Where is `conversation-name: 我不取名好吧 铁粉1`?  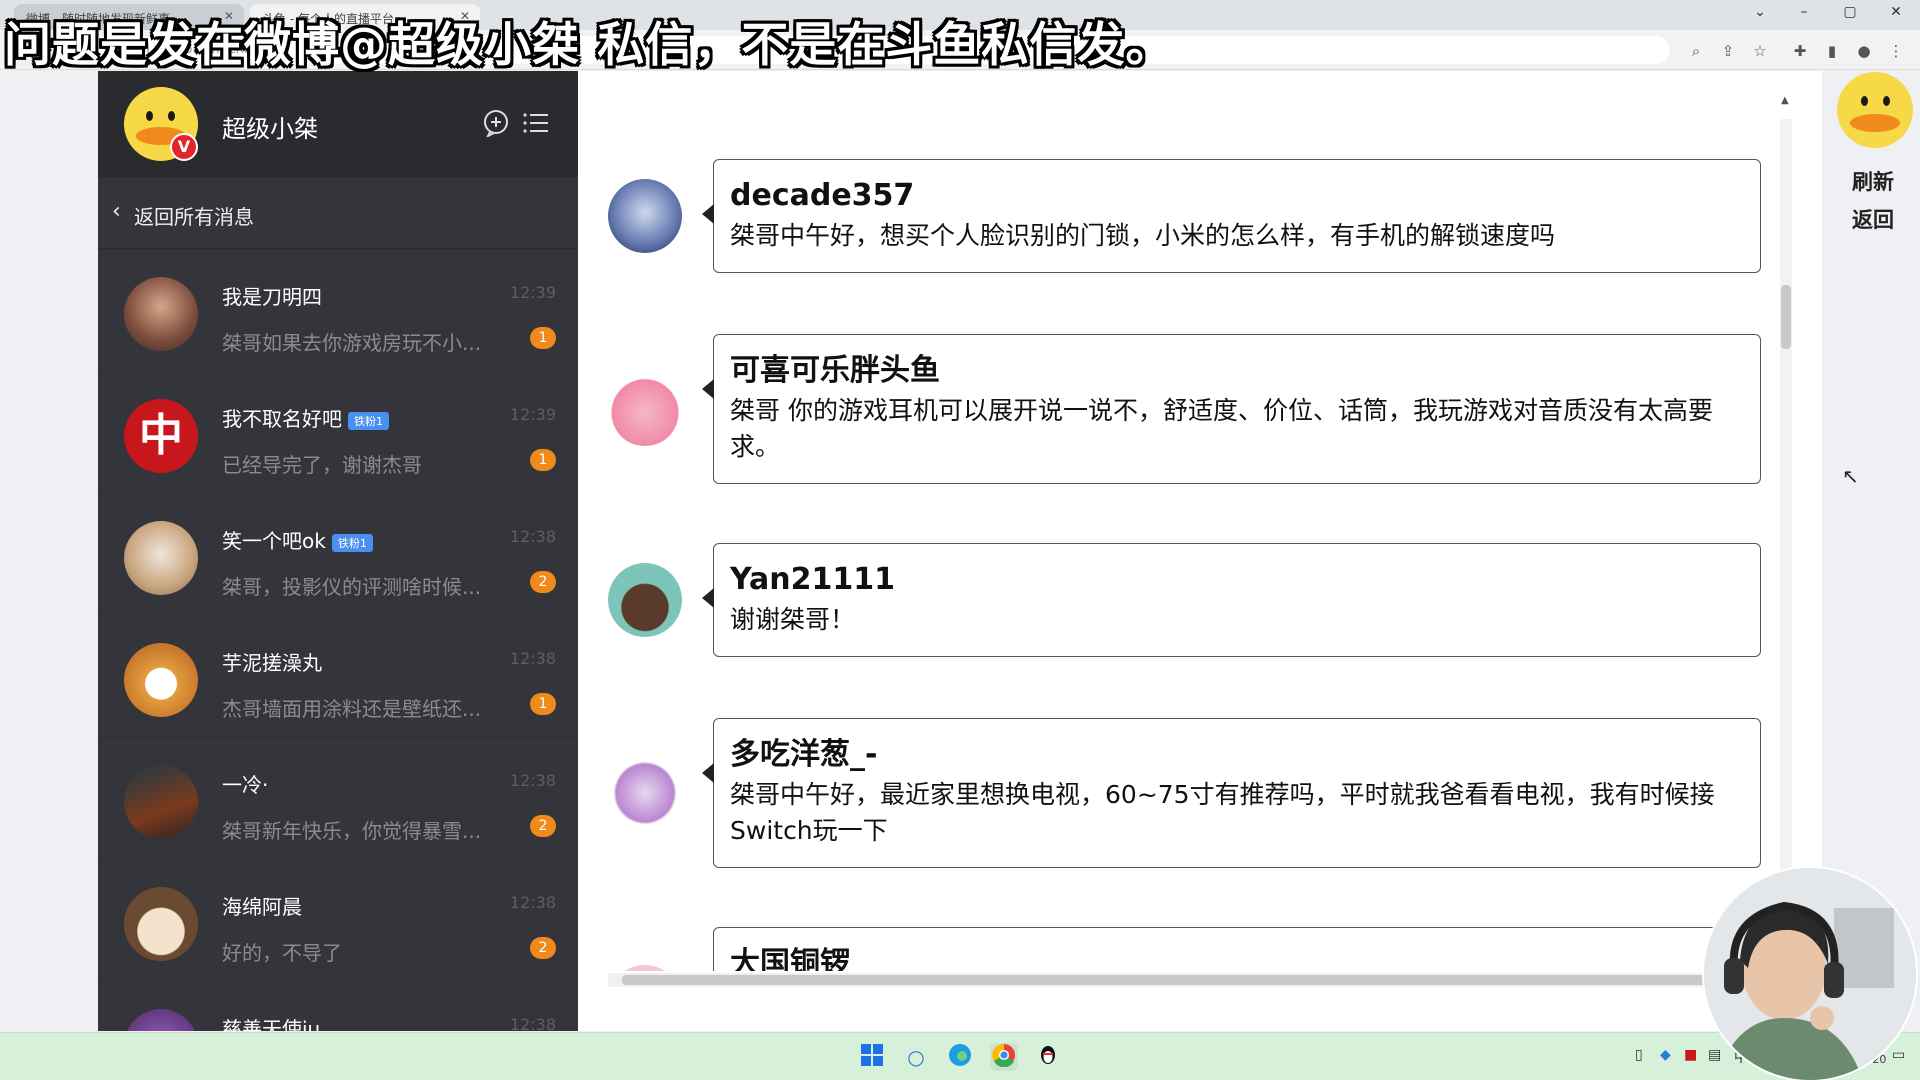
conversation-name: 我不取名好吧 铁粉1 is located at coordinates (305, 417).